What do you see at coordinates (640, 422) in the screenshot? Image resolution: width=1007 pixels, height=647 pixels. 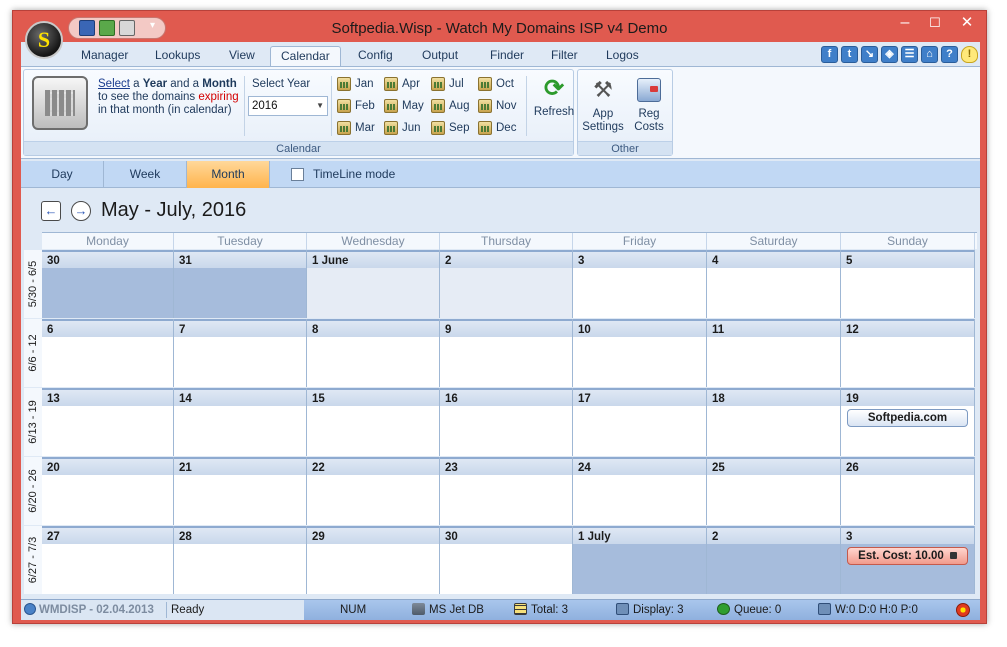 I see `day-cell: 17` at bounding box center [640, 422].